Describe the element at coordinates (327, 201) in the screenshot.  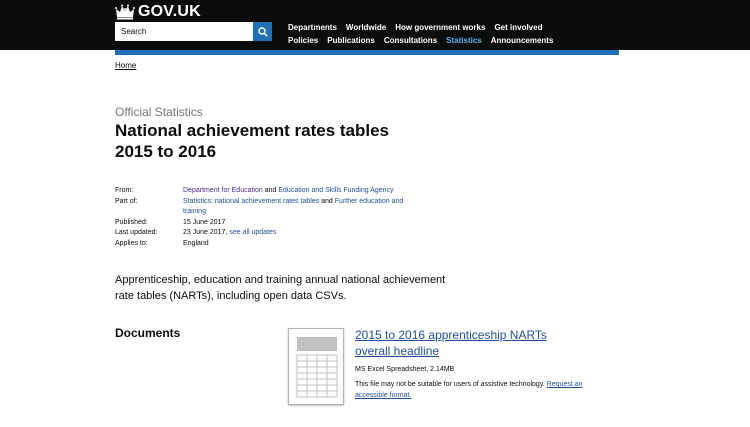
I see `part-of-and: and` at that location.